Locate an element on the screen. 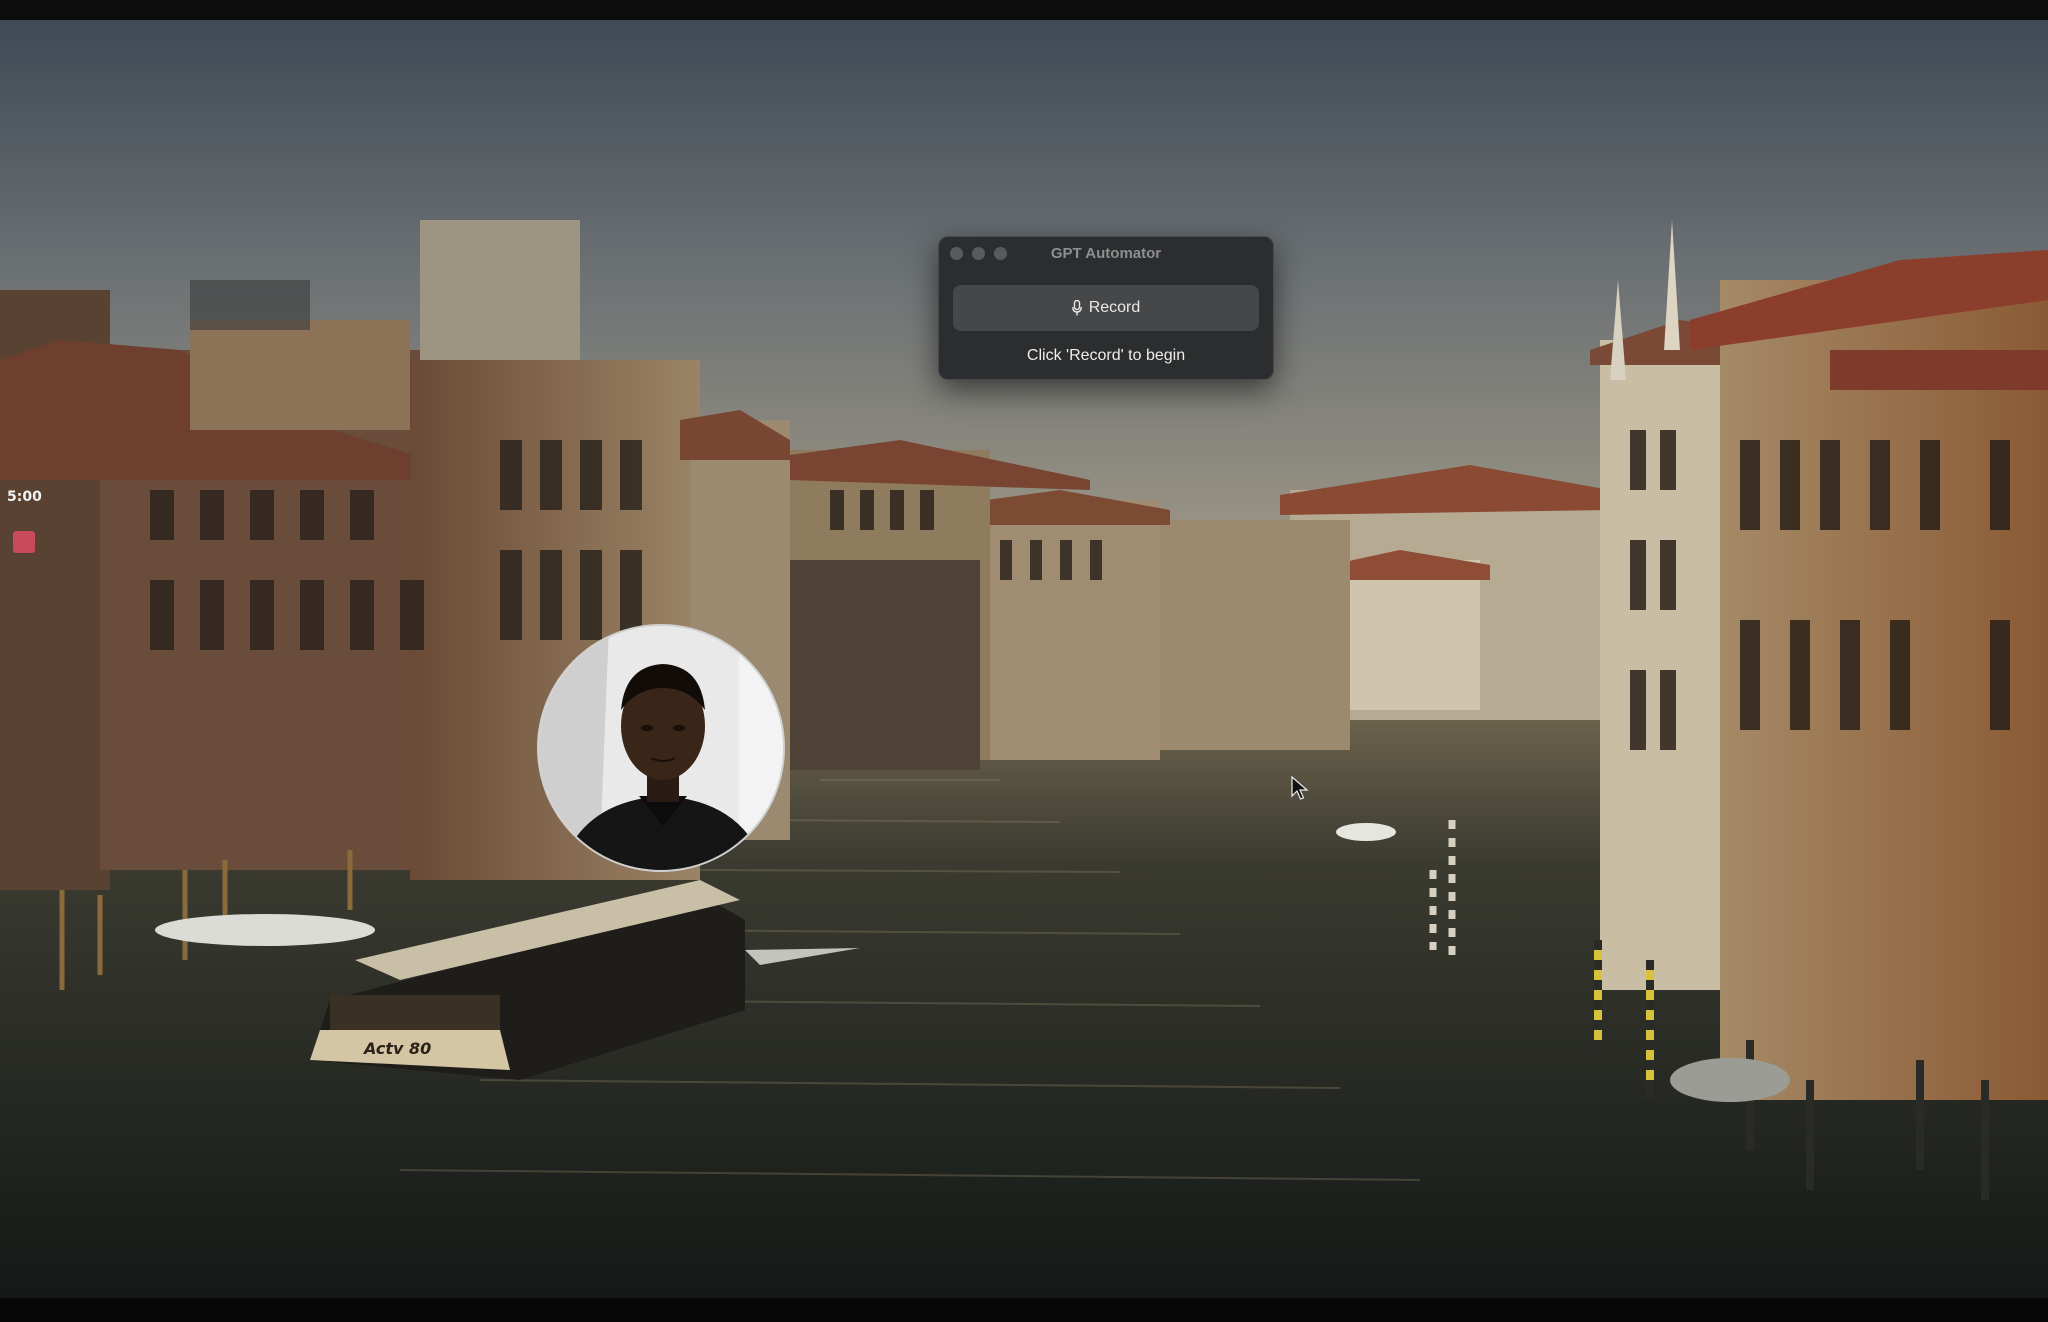 The image size is (2048, 1322). mouse-pointer-icon is located at coordinates (1300, 788).